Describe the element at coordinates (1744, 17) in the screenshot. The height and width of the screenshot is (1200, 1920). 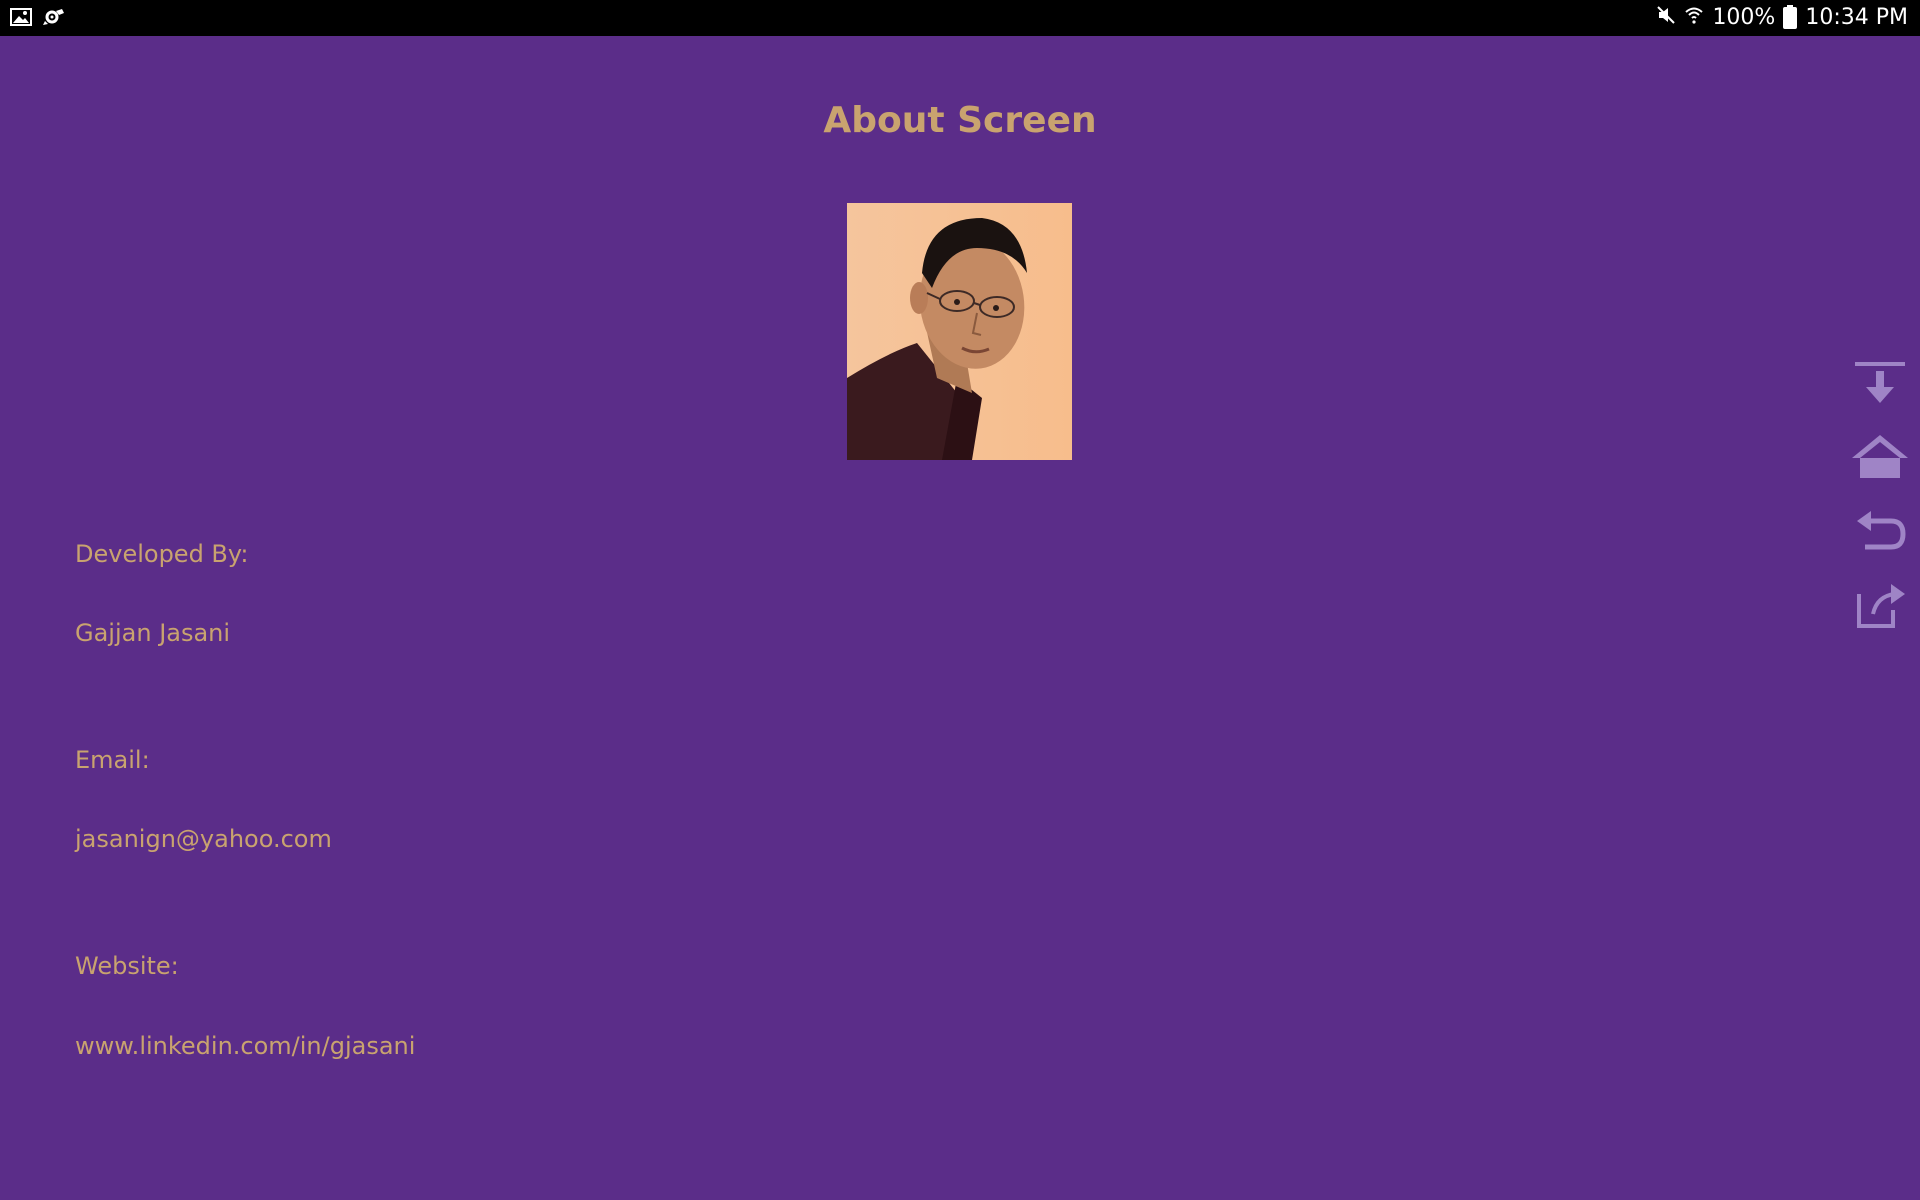
I see `battery-percent: 100%` at that location.